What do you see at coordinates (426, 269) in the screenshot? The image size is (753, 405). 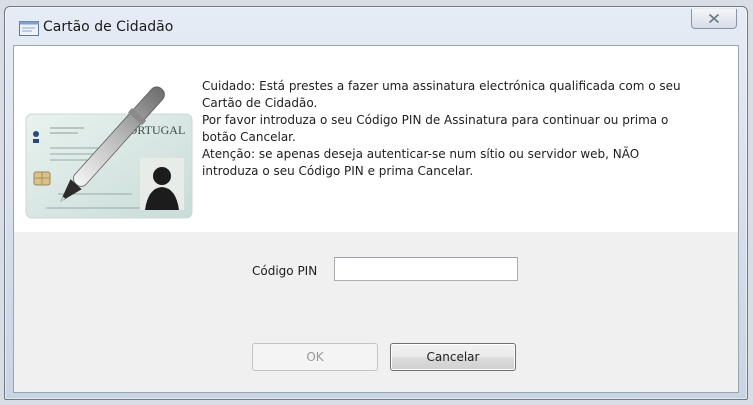 I see `pin-input` at bounding box center [426, 269].